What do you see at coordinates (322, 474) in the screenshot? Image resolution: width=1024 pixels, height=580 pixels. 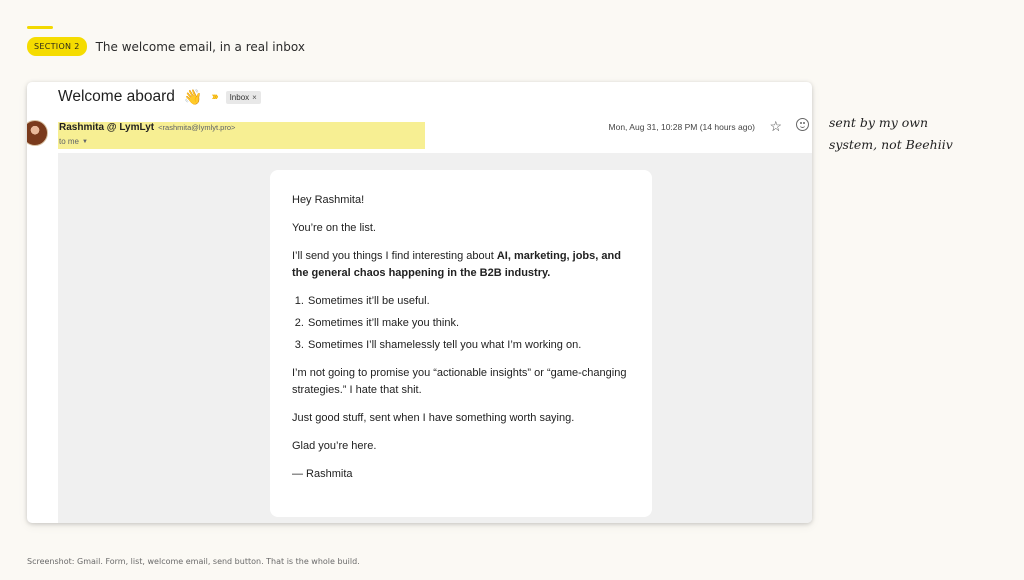 I see `signoff: — Rashmita` at bounding box center [322, 474].